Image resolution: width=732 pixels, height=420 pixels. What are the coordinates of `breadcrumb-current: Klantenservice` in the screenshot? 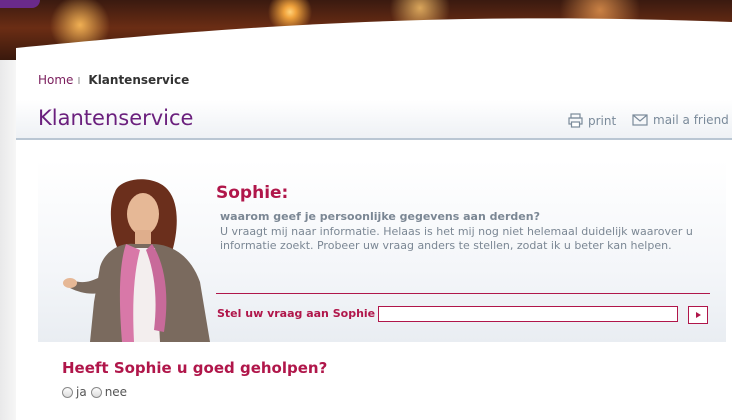 It's located at (139, 80).